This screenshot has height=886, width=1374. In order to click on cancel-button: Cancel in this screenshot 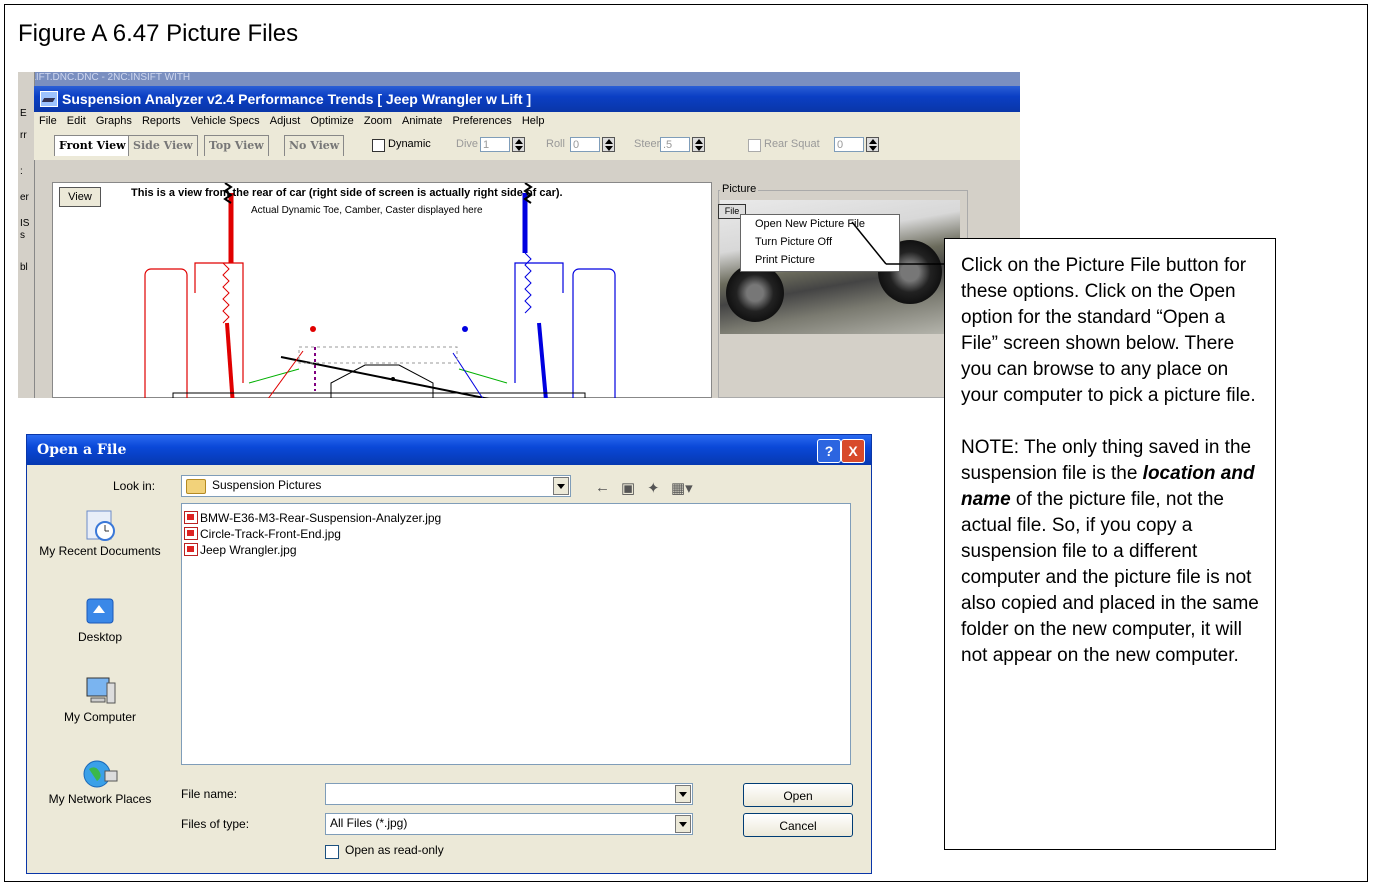, I will do `click(798, 825)`.